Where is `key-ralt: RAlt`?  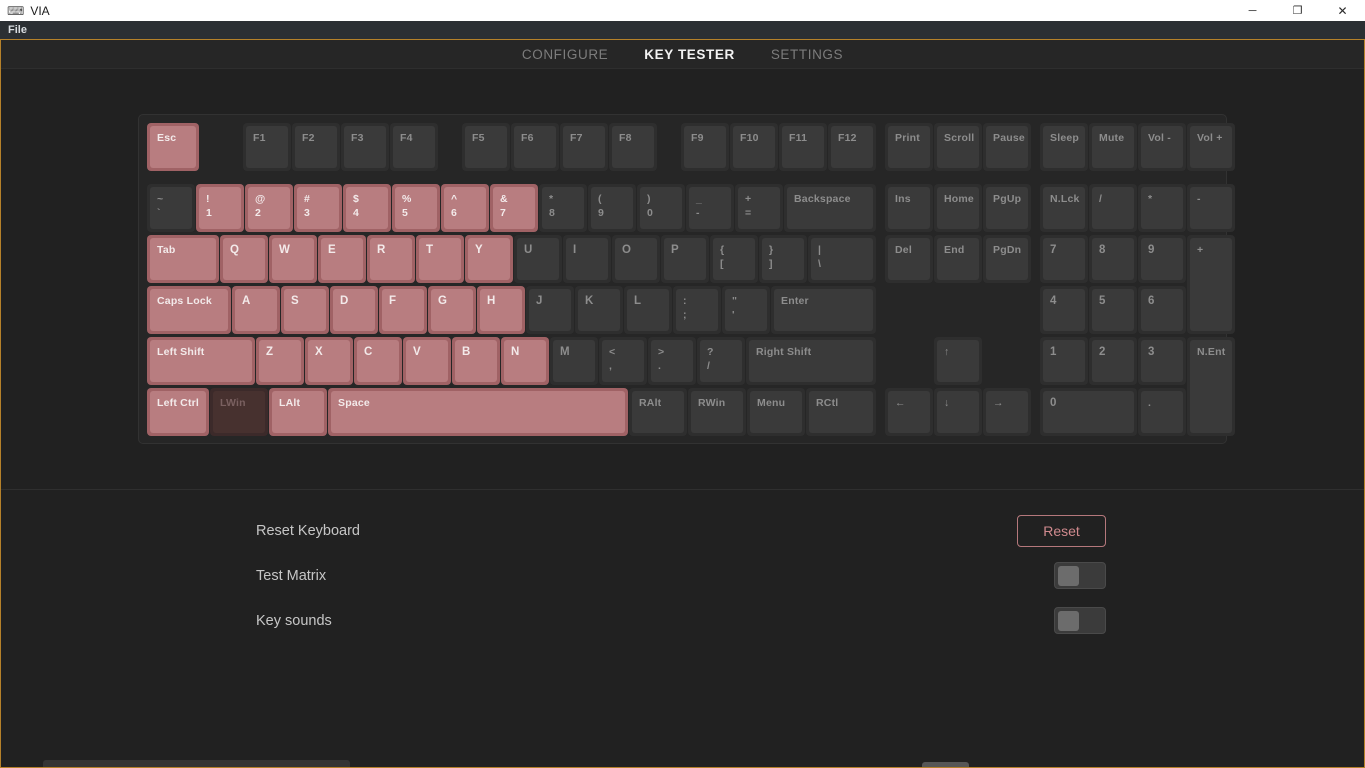 key-ralt: RAlt is located at coordinates (658, 412).